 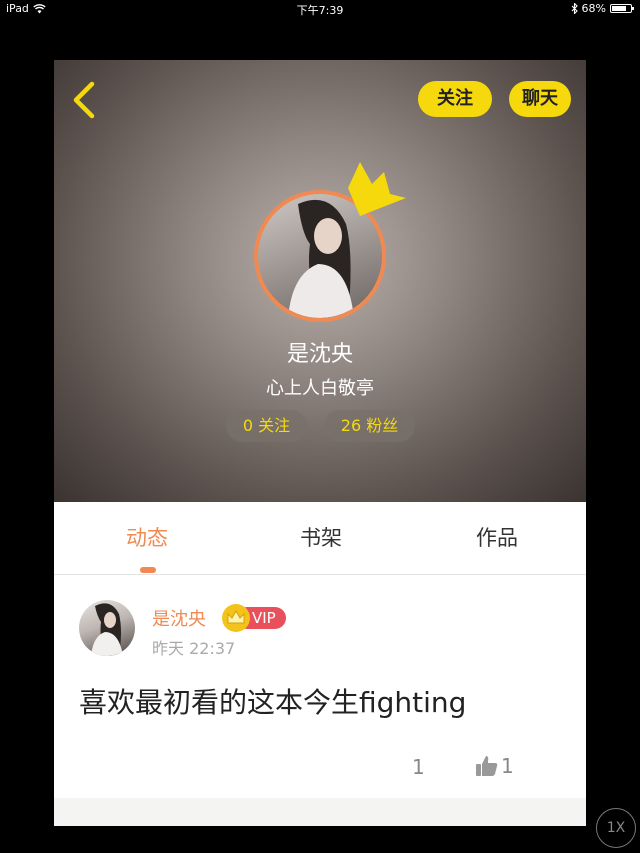 I want to click on following-count: 0 关注, so click(x=266, y=426).